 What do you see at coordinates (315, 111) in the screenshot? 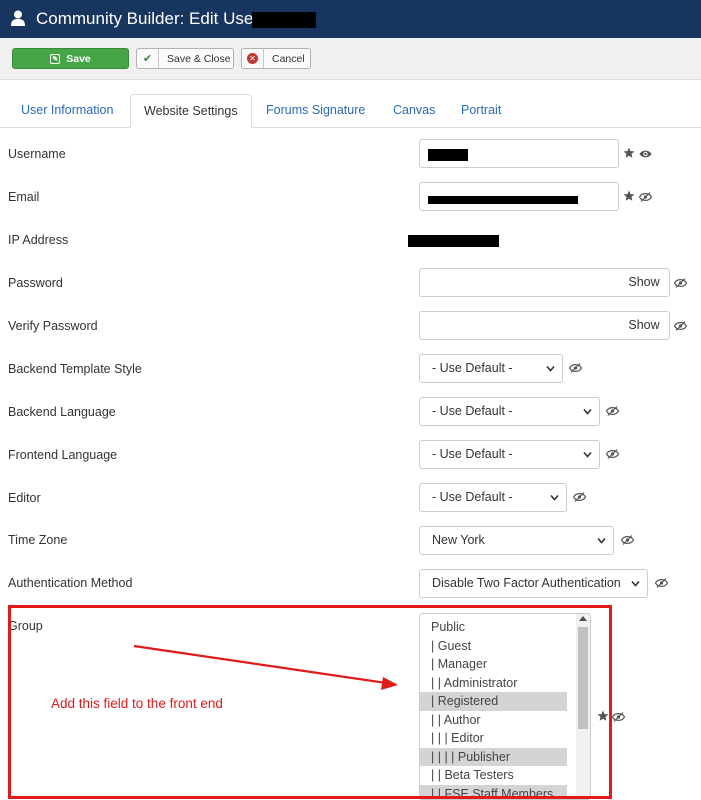
I see `tab-forums-signature: Forums Signature` at bounding box center [315, 111].